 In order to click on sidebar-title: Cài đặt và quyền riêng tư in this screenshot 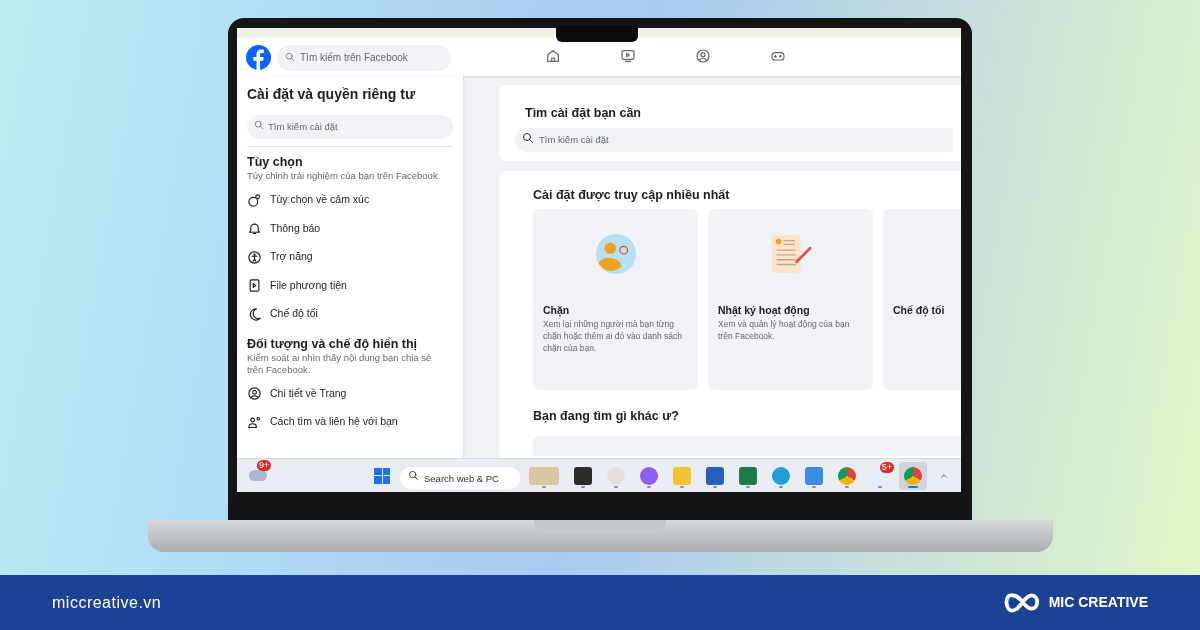, I will do `click(332, 94)`.